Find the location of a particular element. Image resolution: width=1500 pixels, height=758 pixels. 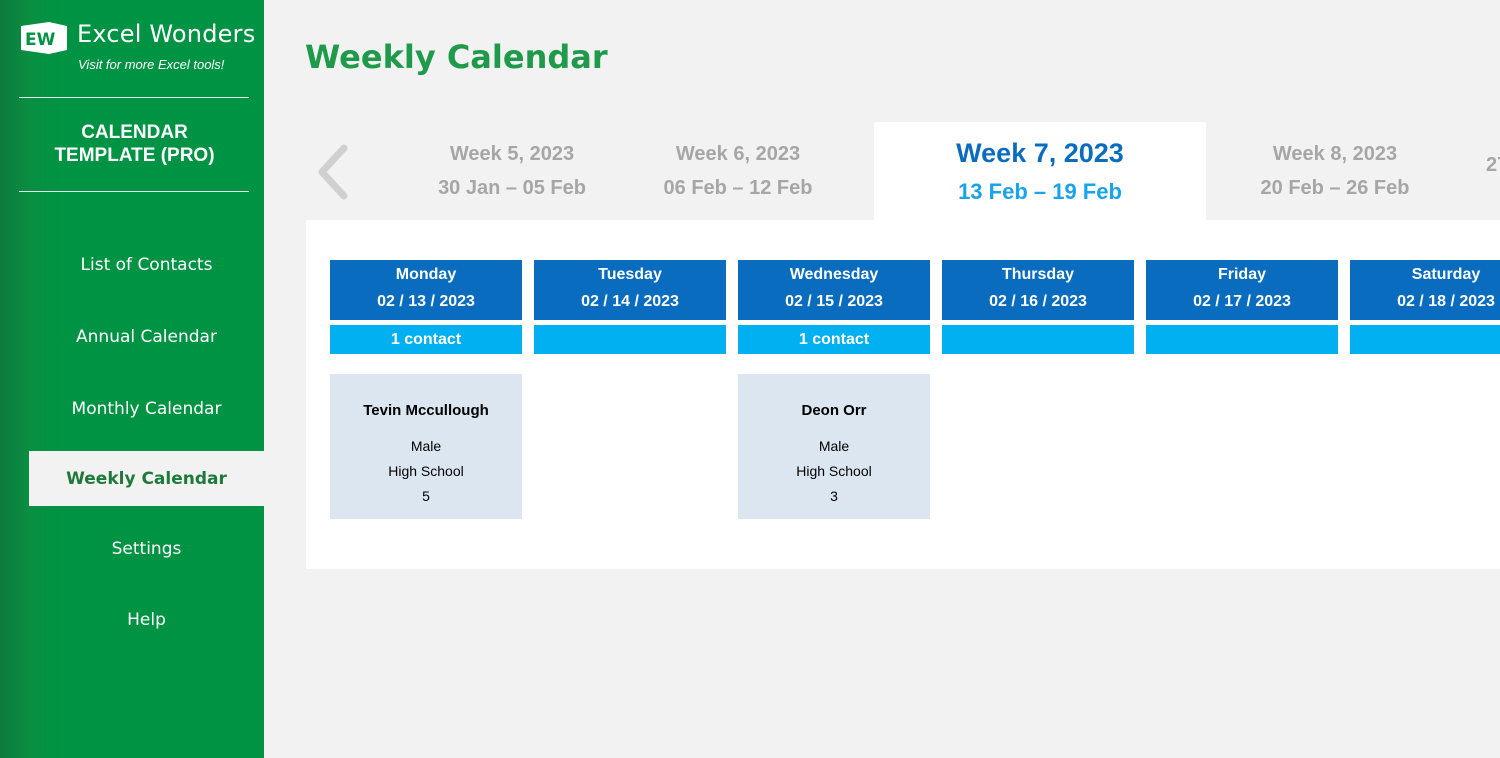

contact-card: Deon Orr Male High School 3 is located at coordinates (834, 446).